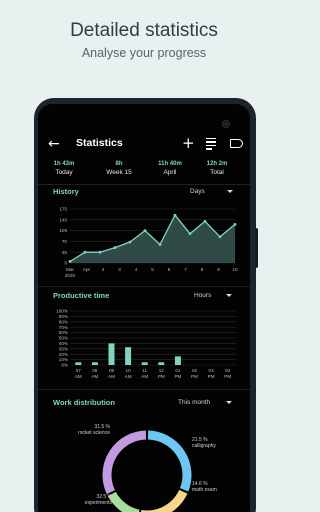  Describe the element at coordinates (136, 269) in the screenshot. I see `x-tick-label: 4` at that location.